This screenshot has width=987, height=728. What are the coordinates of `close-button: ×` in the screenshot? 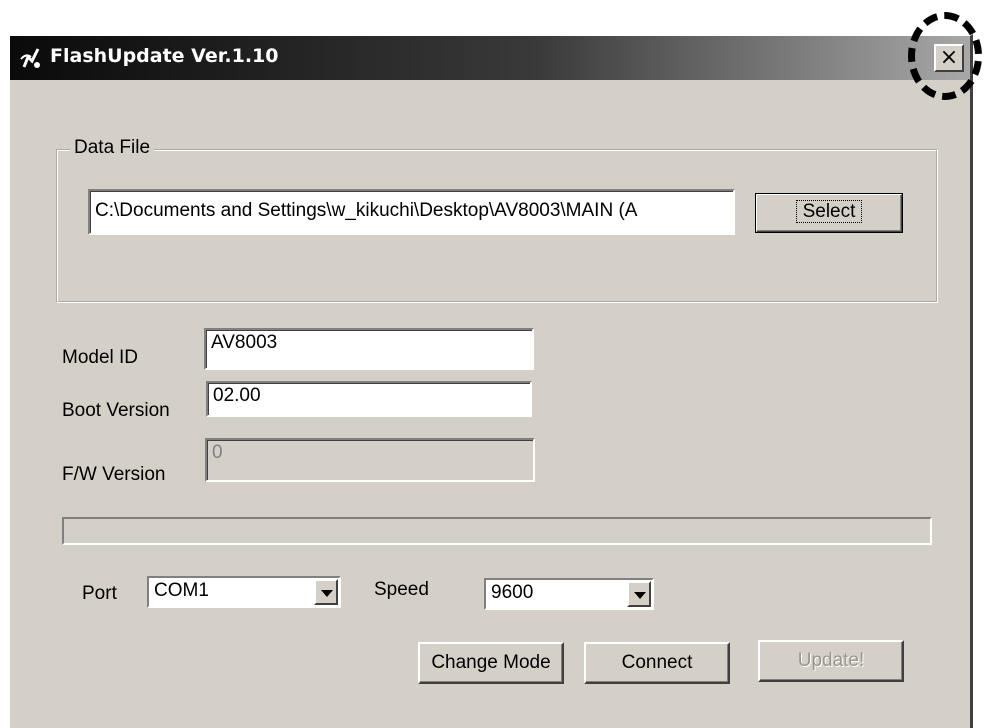 It's located at (949, 58).